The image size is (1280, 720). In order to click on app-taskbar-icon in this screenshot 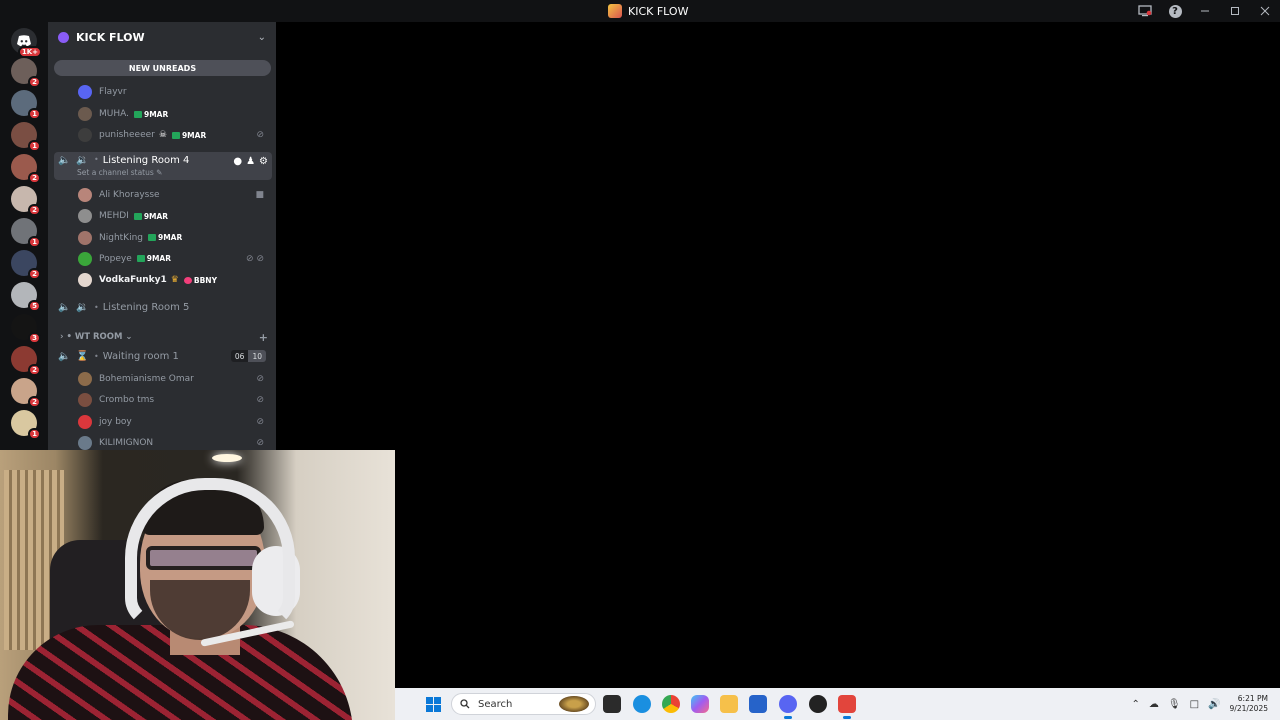, I will do `click(847, 707)`.